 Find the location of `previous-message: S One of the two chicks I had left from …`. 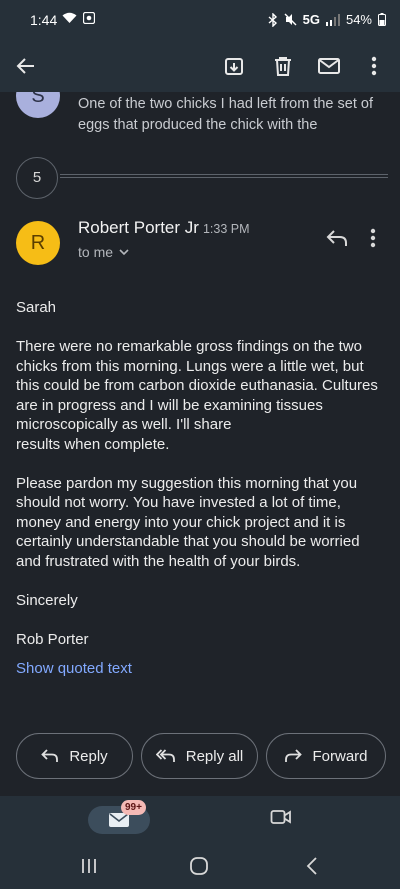

previous-message: S One of the two chicks I had left from … is located at coordinates (200, 122).